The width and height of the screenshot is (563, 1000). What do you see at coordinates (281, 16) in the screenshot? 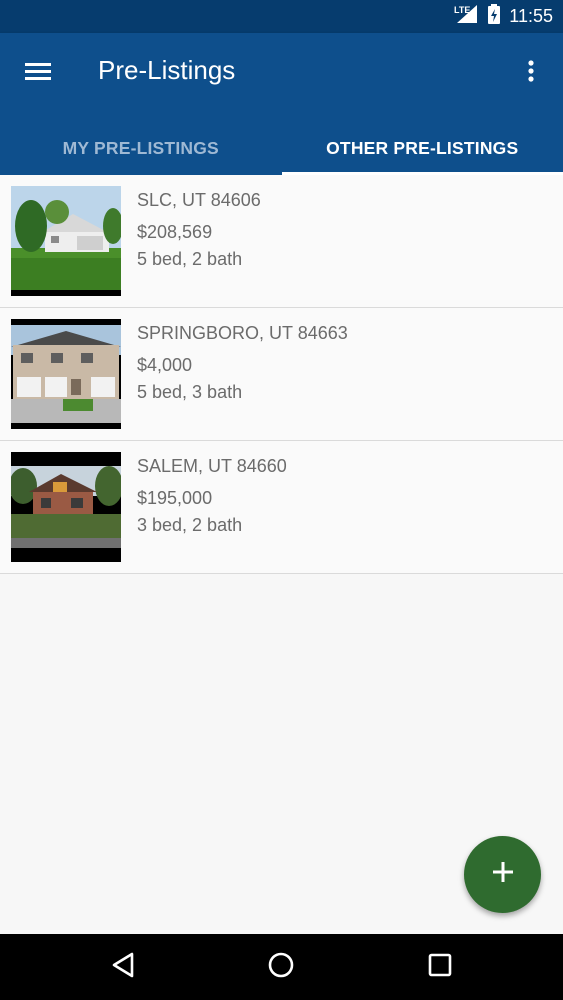
I see `status-bar: LTE 11:55` at bounding box center [281, 16].